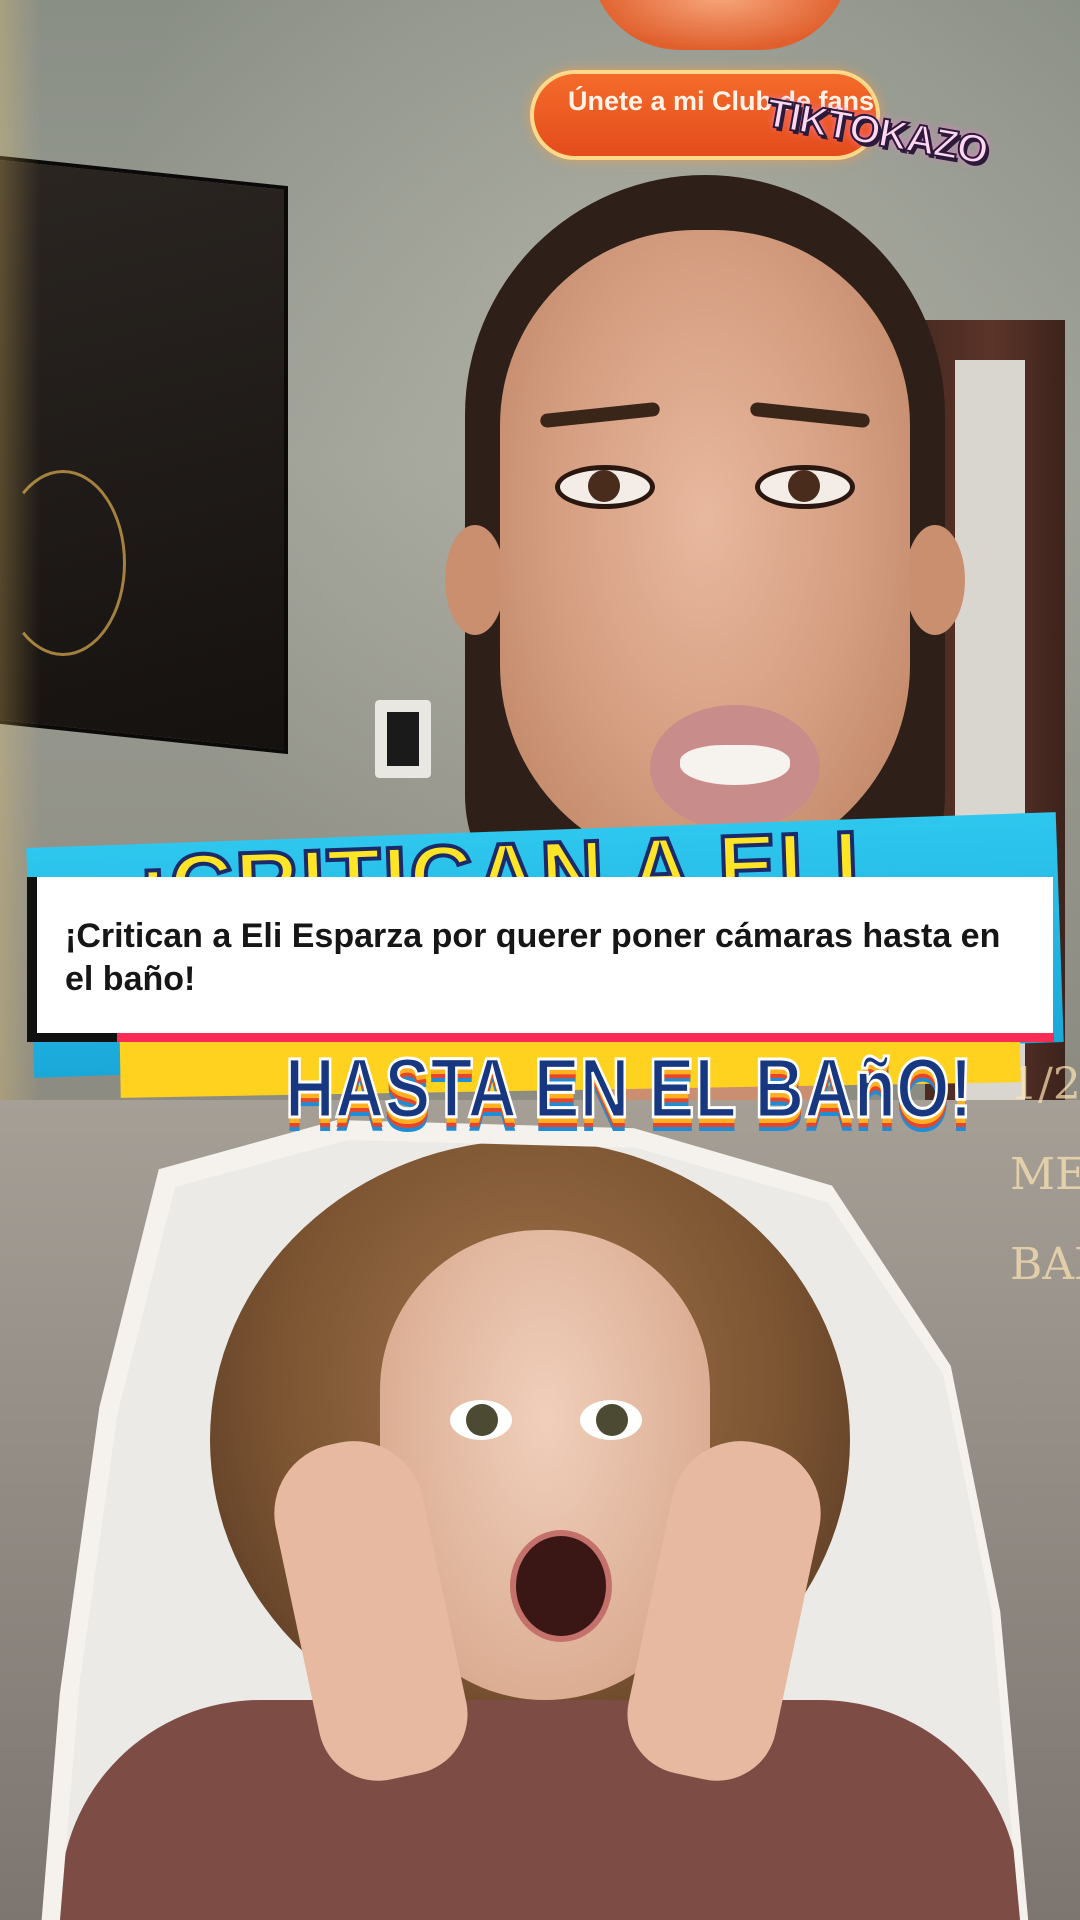 This screenshot has height=1920, width=1080. I want to click on wall-switch, so click(403, 739).